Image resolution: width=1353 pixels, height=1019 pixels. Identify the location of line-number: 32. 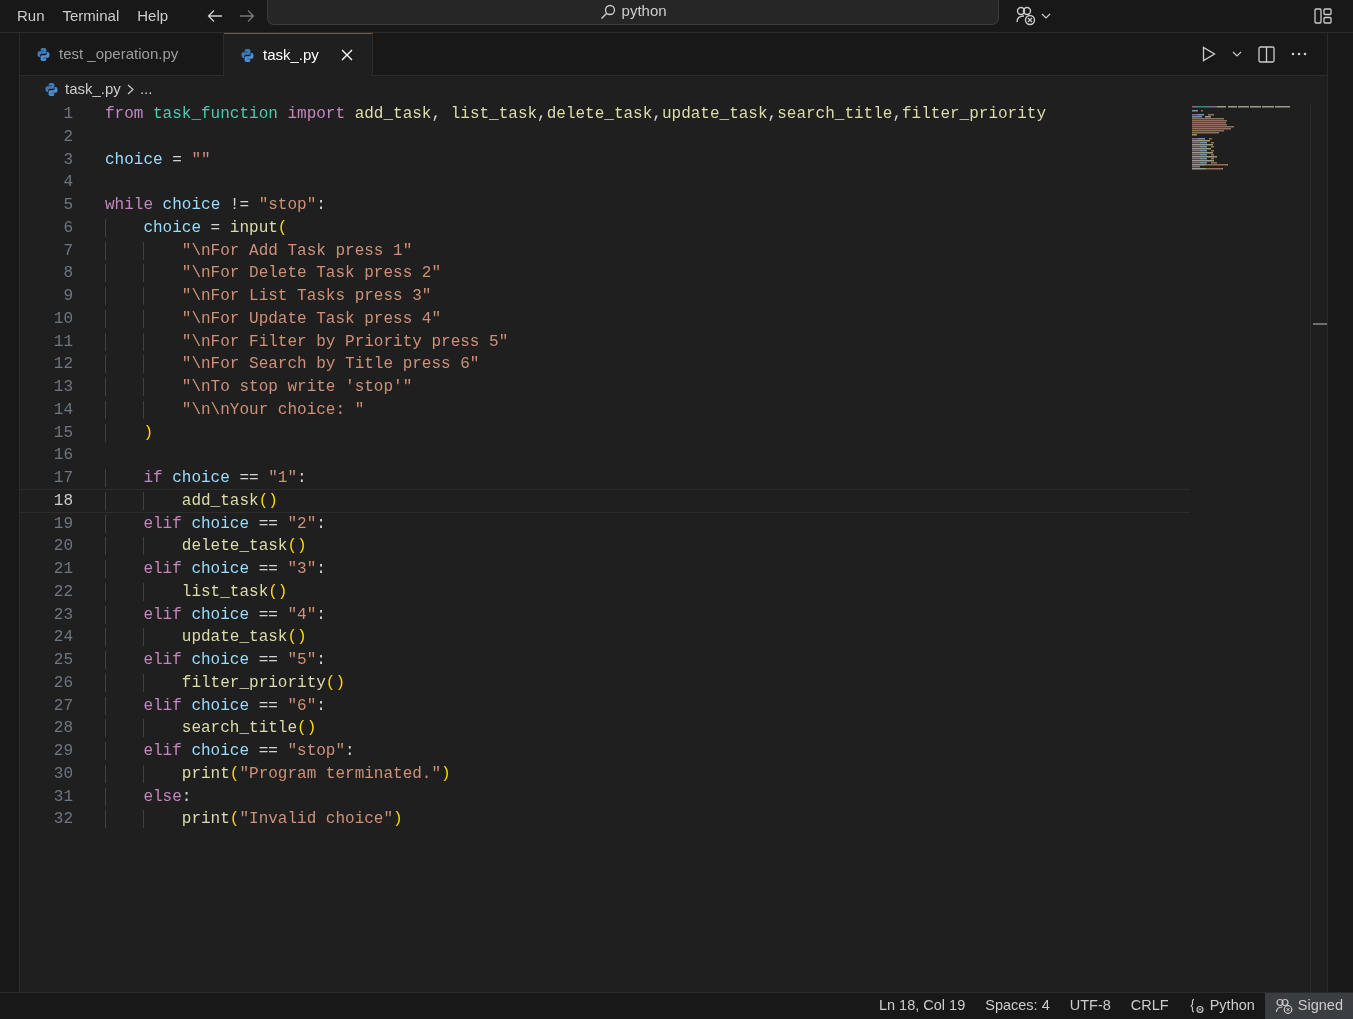
(62, 819).